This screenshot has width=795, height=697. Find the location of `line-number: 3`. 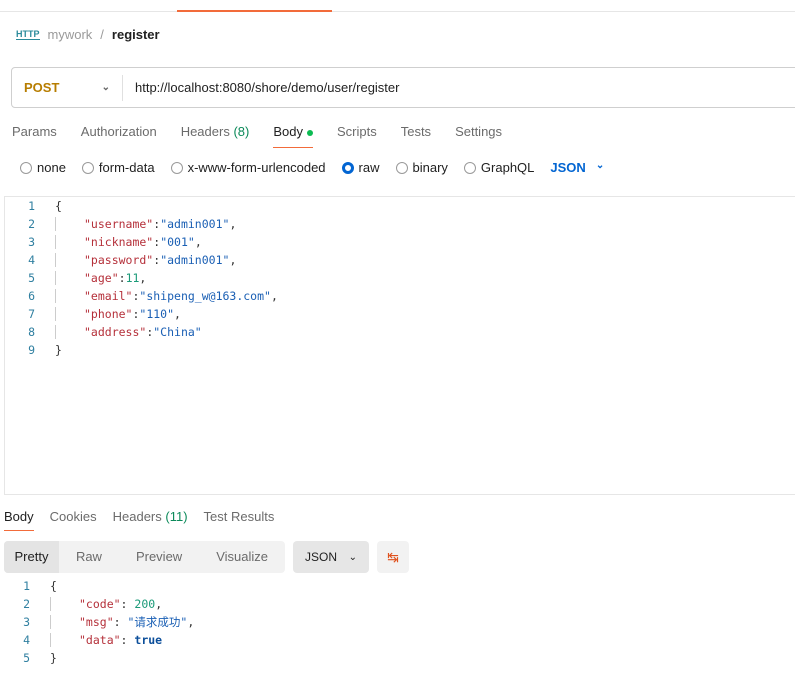

line-number: 3 is located at coordinates (31, 242).